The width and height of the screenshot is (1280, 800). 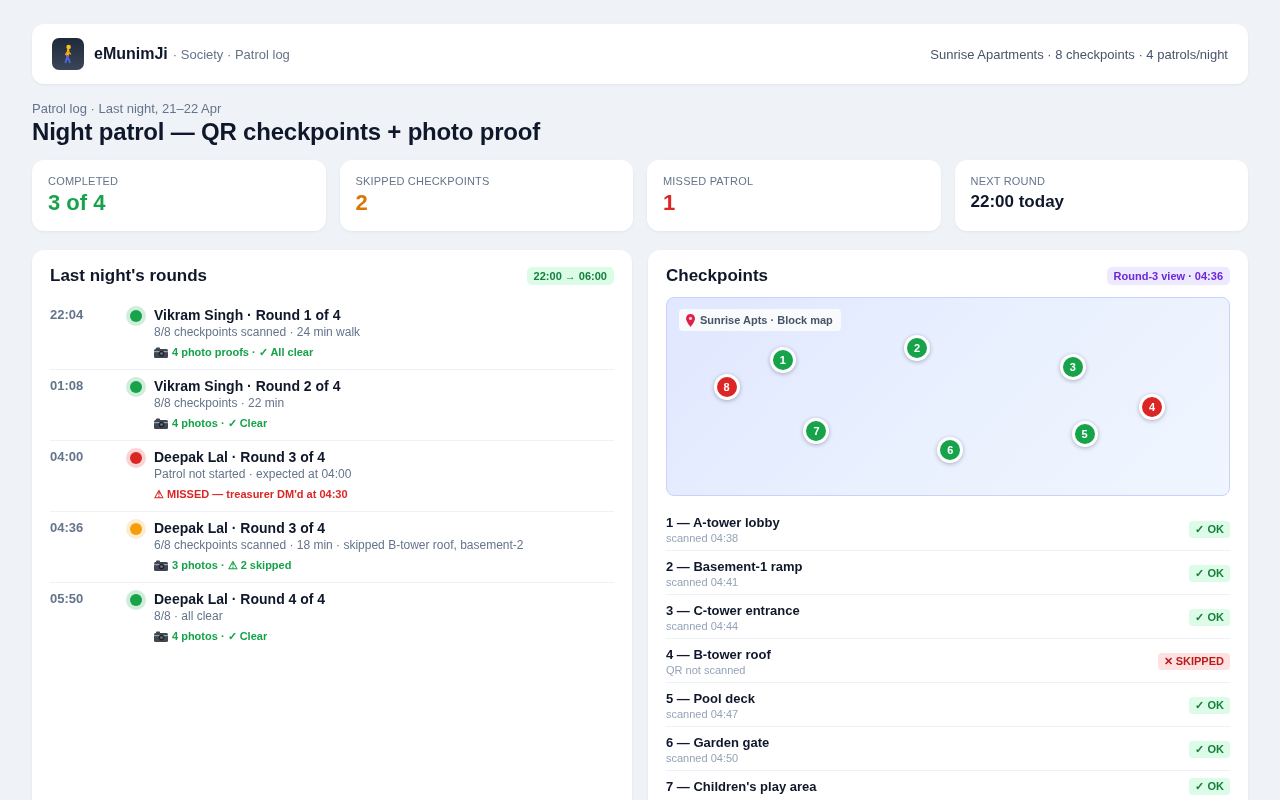 I want to click on round-detail: Patrol not started · expected at 04:00, so click(x=253, y=474).